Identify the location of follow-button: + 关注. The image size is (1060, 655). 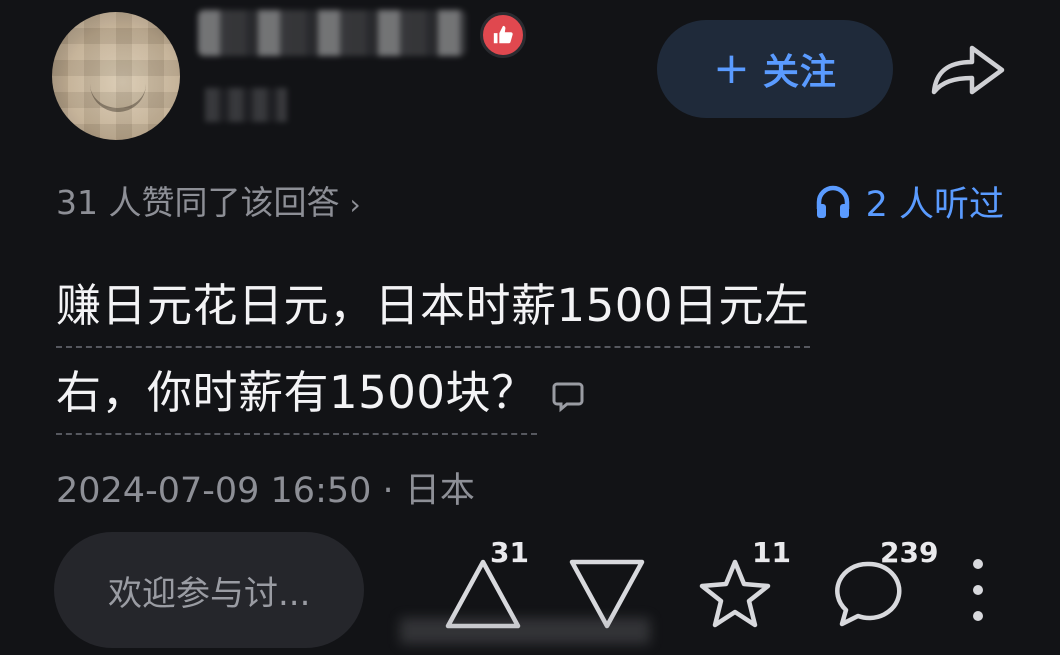
(775, 69).